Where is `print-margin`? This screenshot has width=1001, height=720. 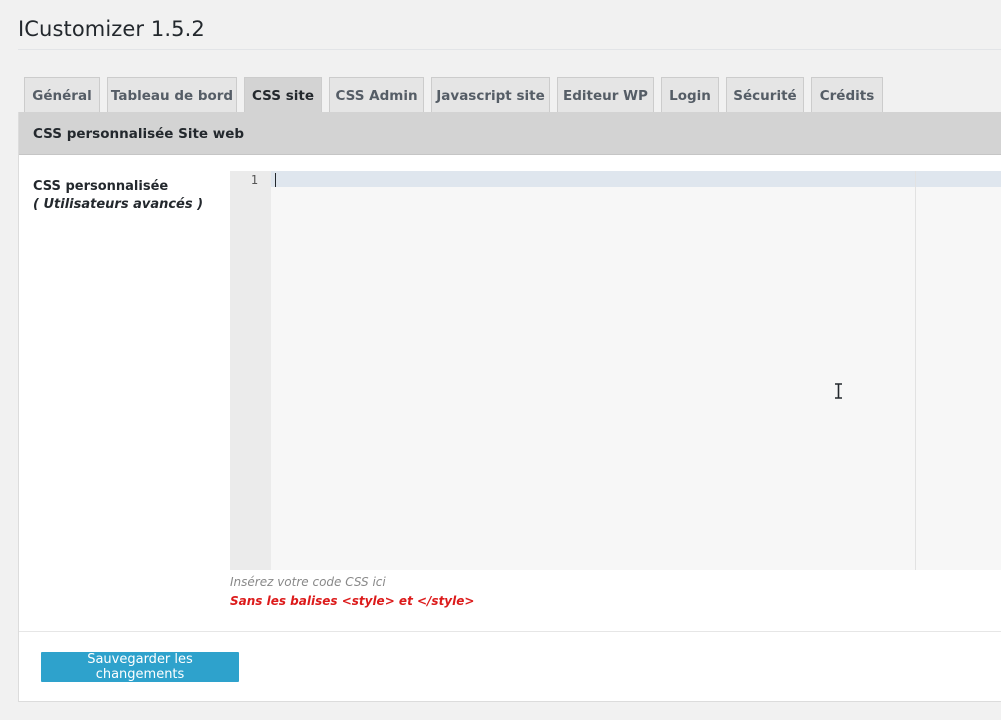 print-margin is located at coordinates (915, 370).